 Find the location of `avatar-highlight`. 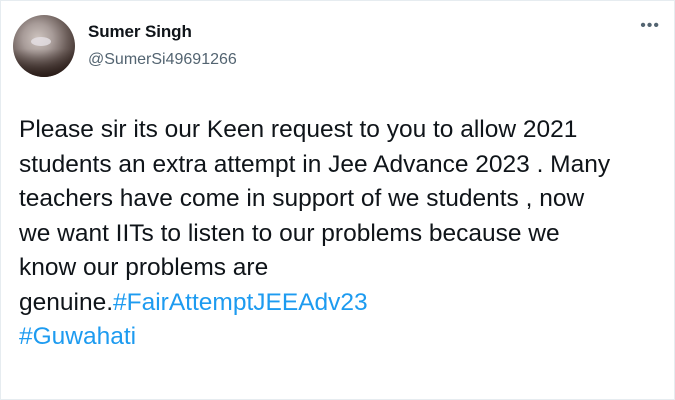

avatar-highlight is located at coordinates (41, 41).